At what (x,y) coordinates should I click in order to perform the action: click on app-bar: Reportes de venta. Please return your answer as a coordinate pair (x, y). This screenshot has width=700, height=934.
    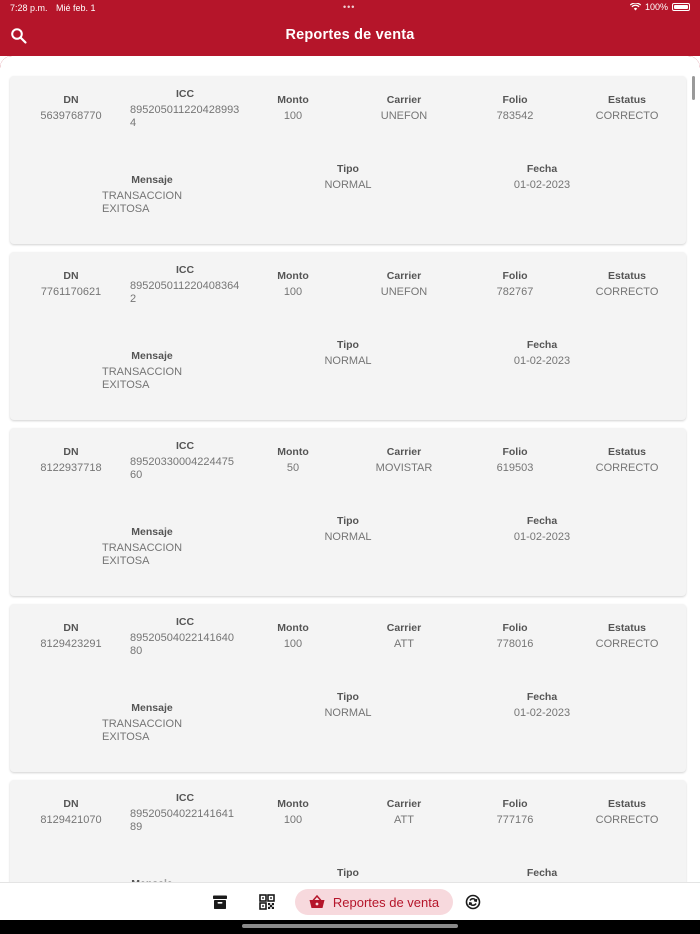
    Looking at the image, I should click on (350, 36).